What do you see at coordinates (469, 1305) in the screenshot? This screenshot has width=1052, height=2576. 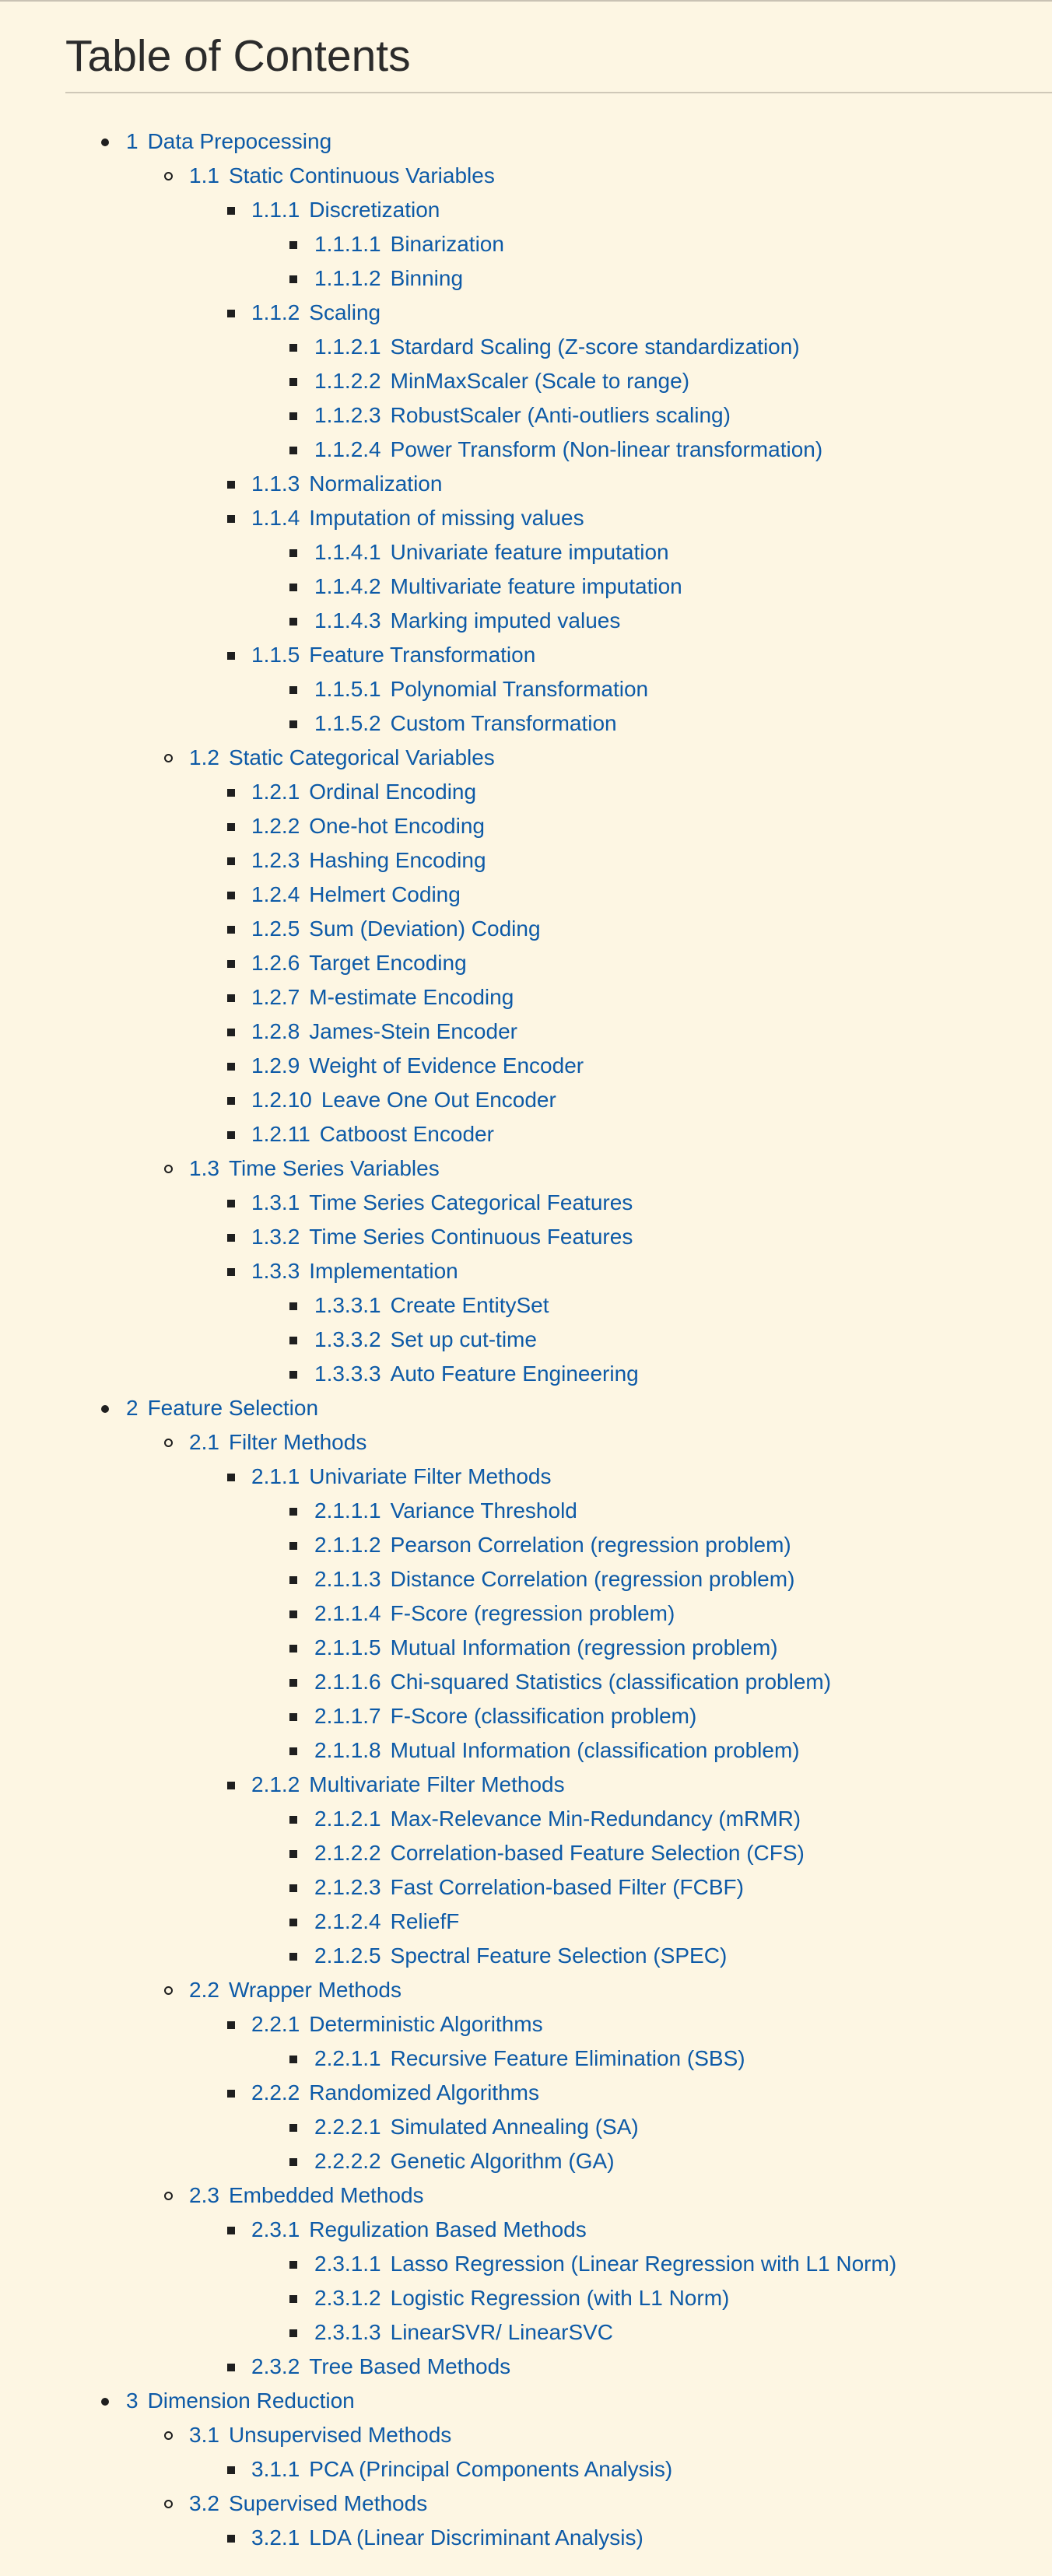 I see `section-title: Create EntitySet` at bounding box center [469, 1305].